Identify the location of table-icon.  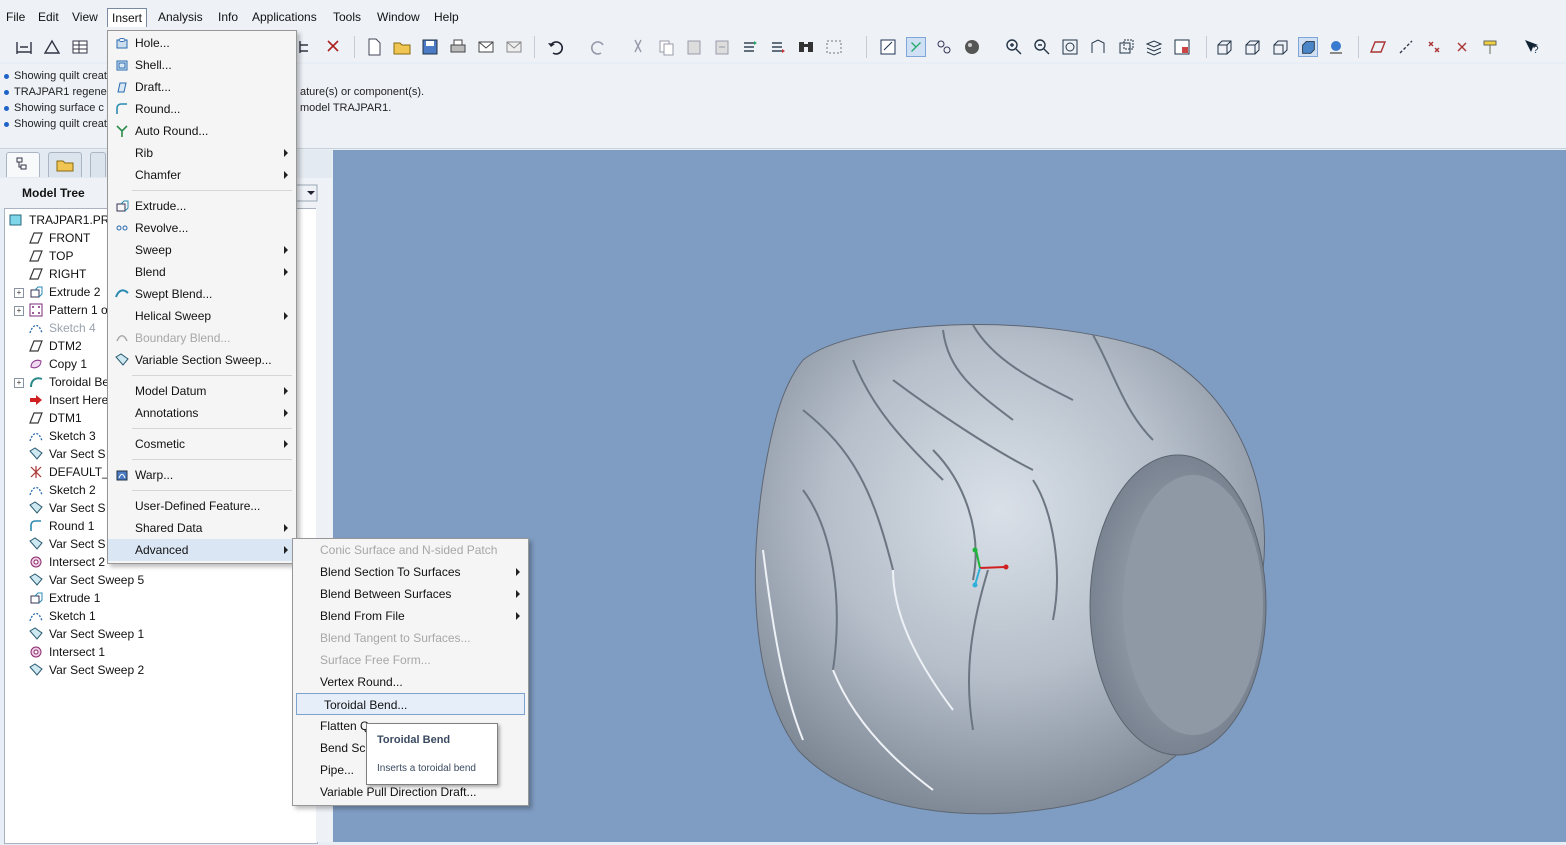
(80, 47).